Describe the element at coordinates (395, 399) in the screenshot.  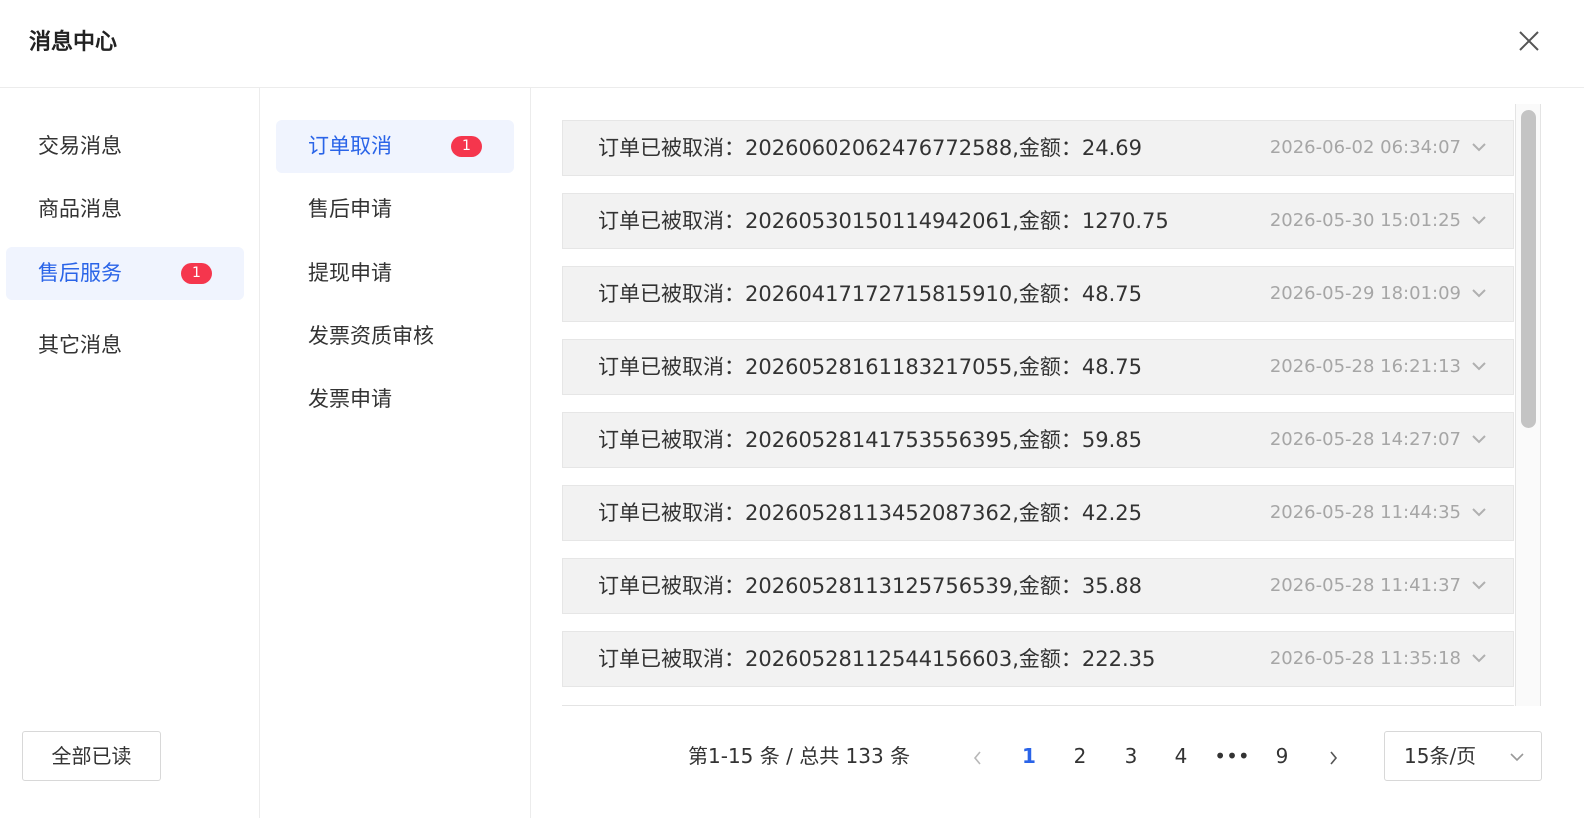
I see `subcategory-item-invoice-apply: 发票申请` at that location.